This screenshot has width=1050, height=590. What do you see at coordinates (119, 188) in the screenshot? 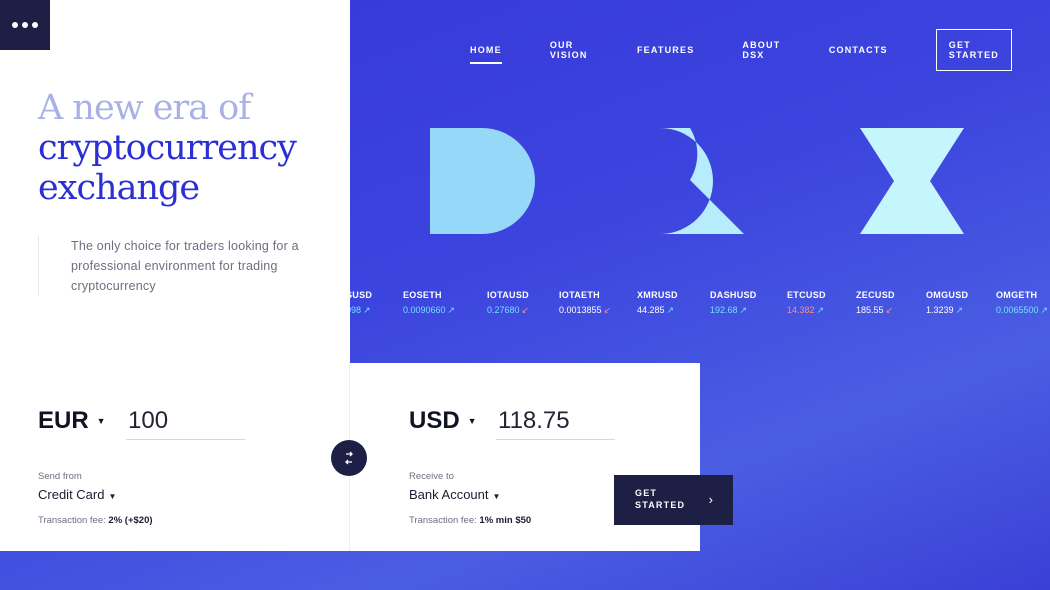
I see `headline-line-3: exchange` at bounding box center [119, 188].